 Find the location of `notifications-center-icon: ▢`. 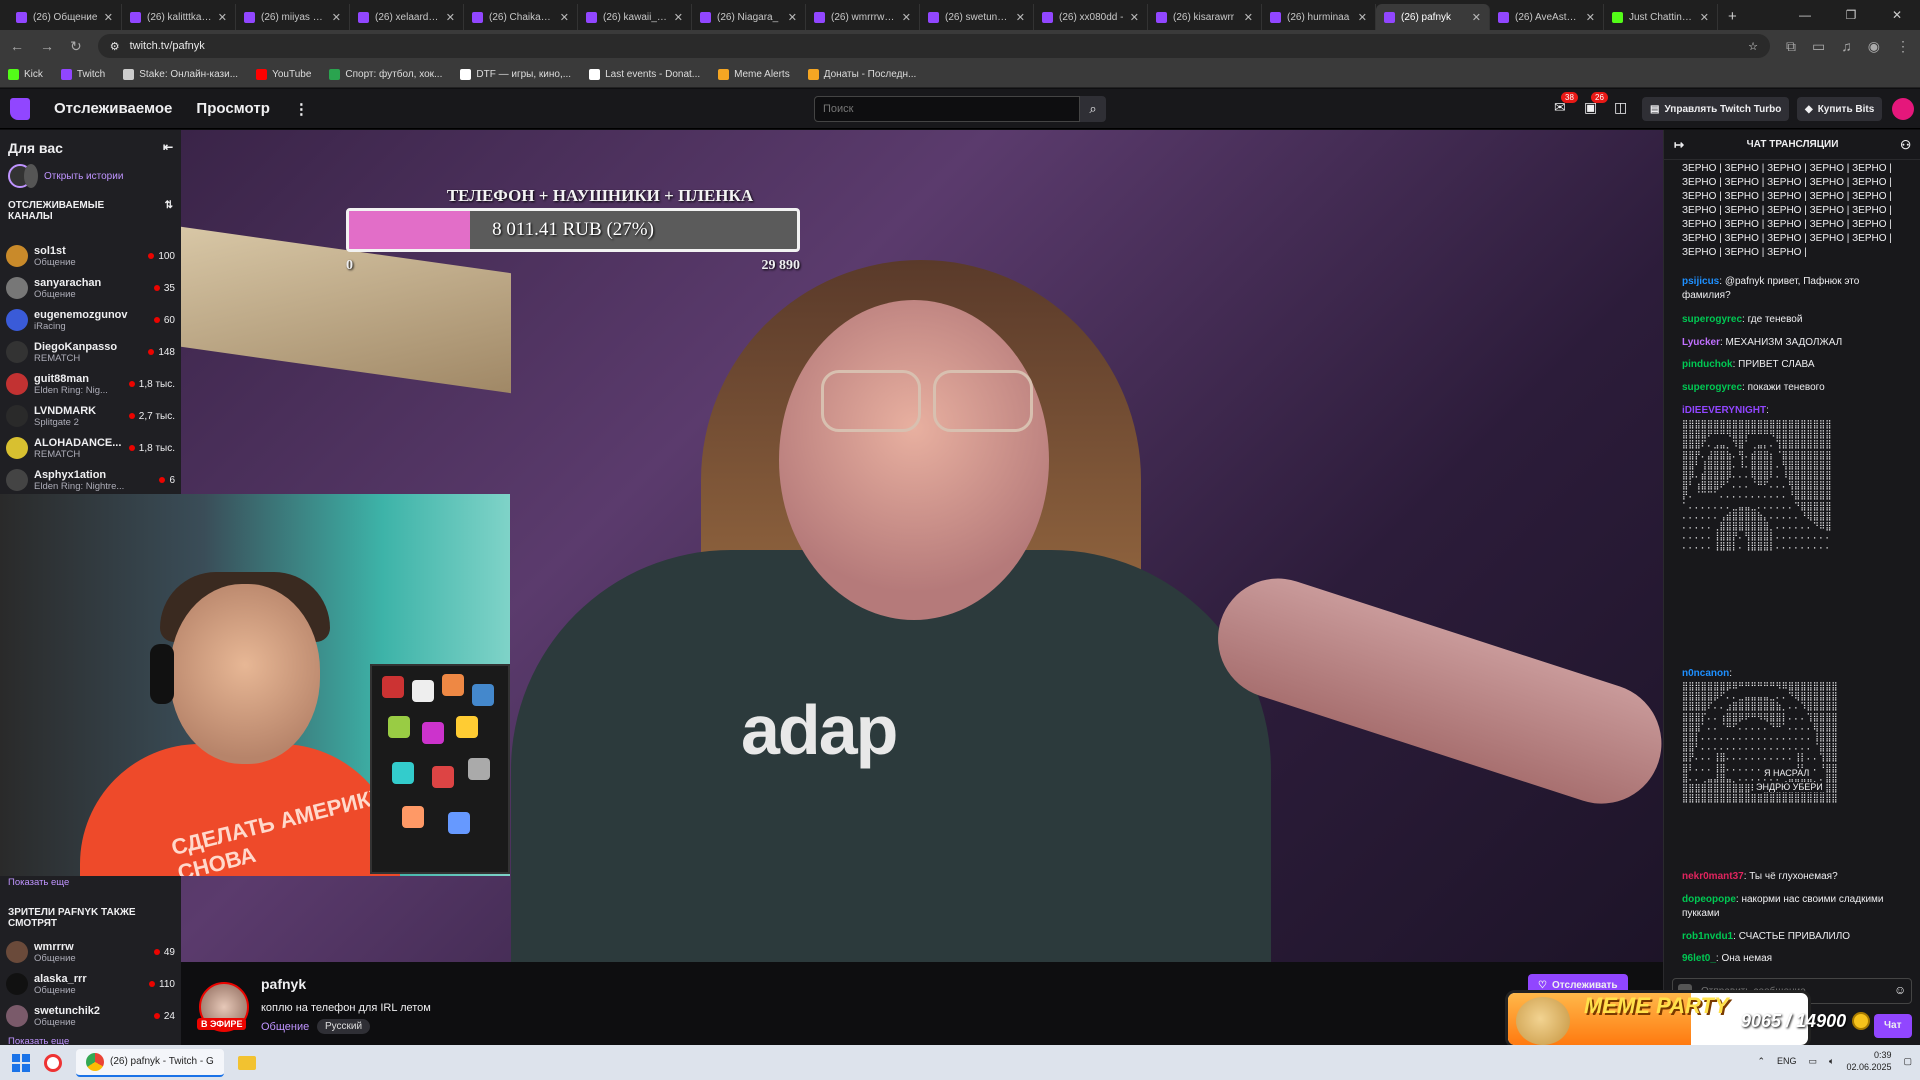

notifications-center-icon: ▢ is located at coordinates (1907, 1061).